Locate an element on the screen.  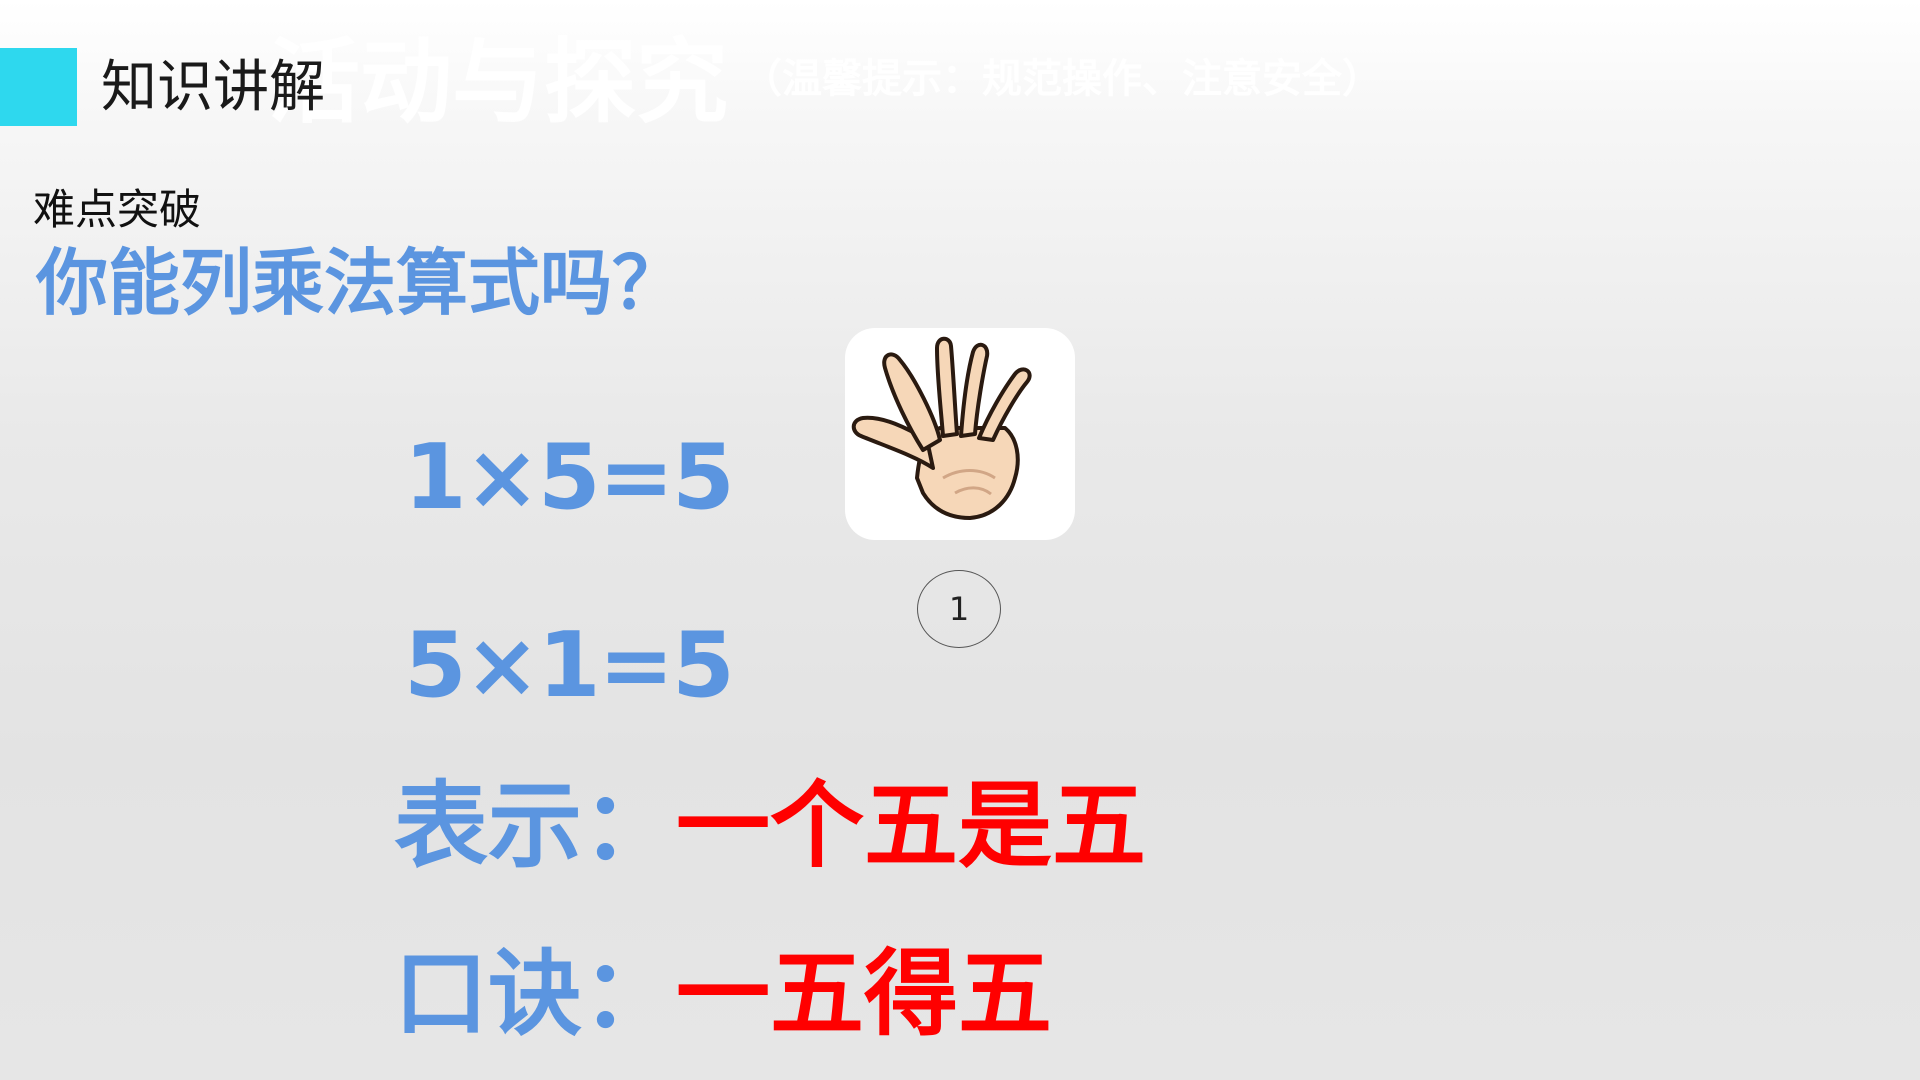
equation-2: 5×1=5 is located at coordinates (569, 665).